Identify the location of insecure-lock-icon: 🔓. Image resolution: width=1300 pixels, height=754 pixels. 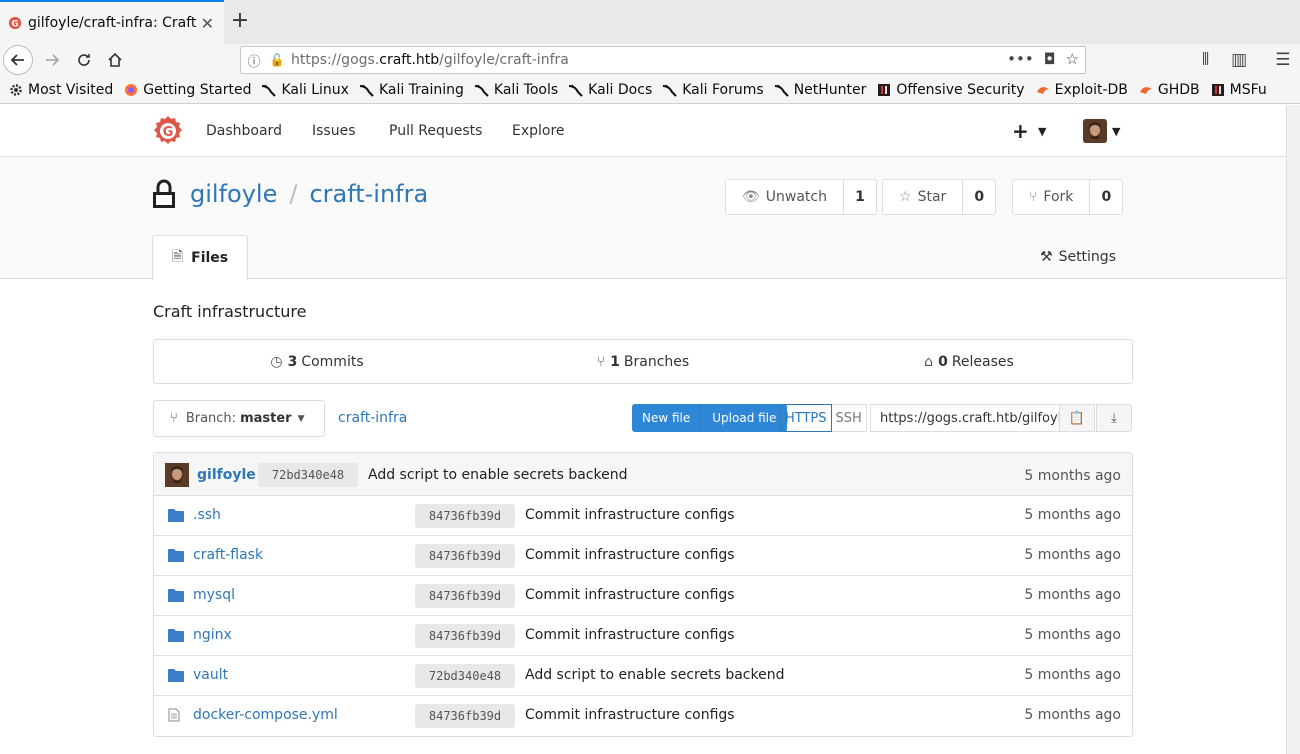
(277, 60).